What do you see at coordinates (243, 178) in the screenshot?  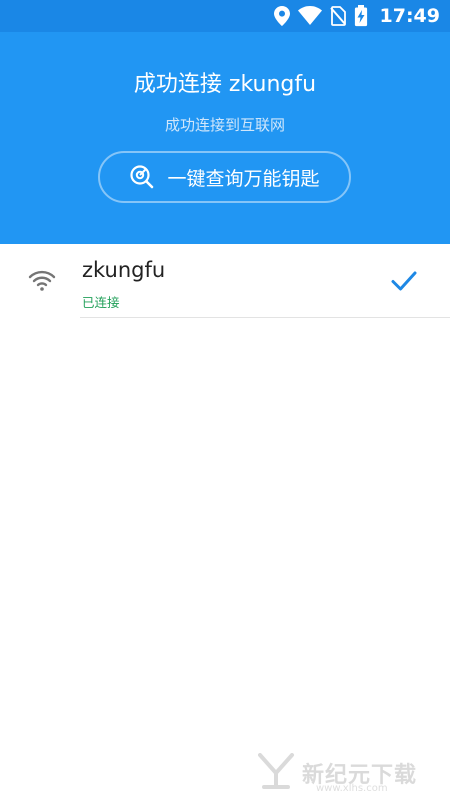 I see `query-master-key-label: 一键查询万能钥匙` at bounding box center [243, 178].